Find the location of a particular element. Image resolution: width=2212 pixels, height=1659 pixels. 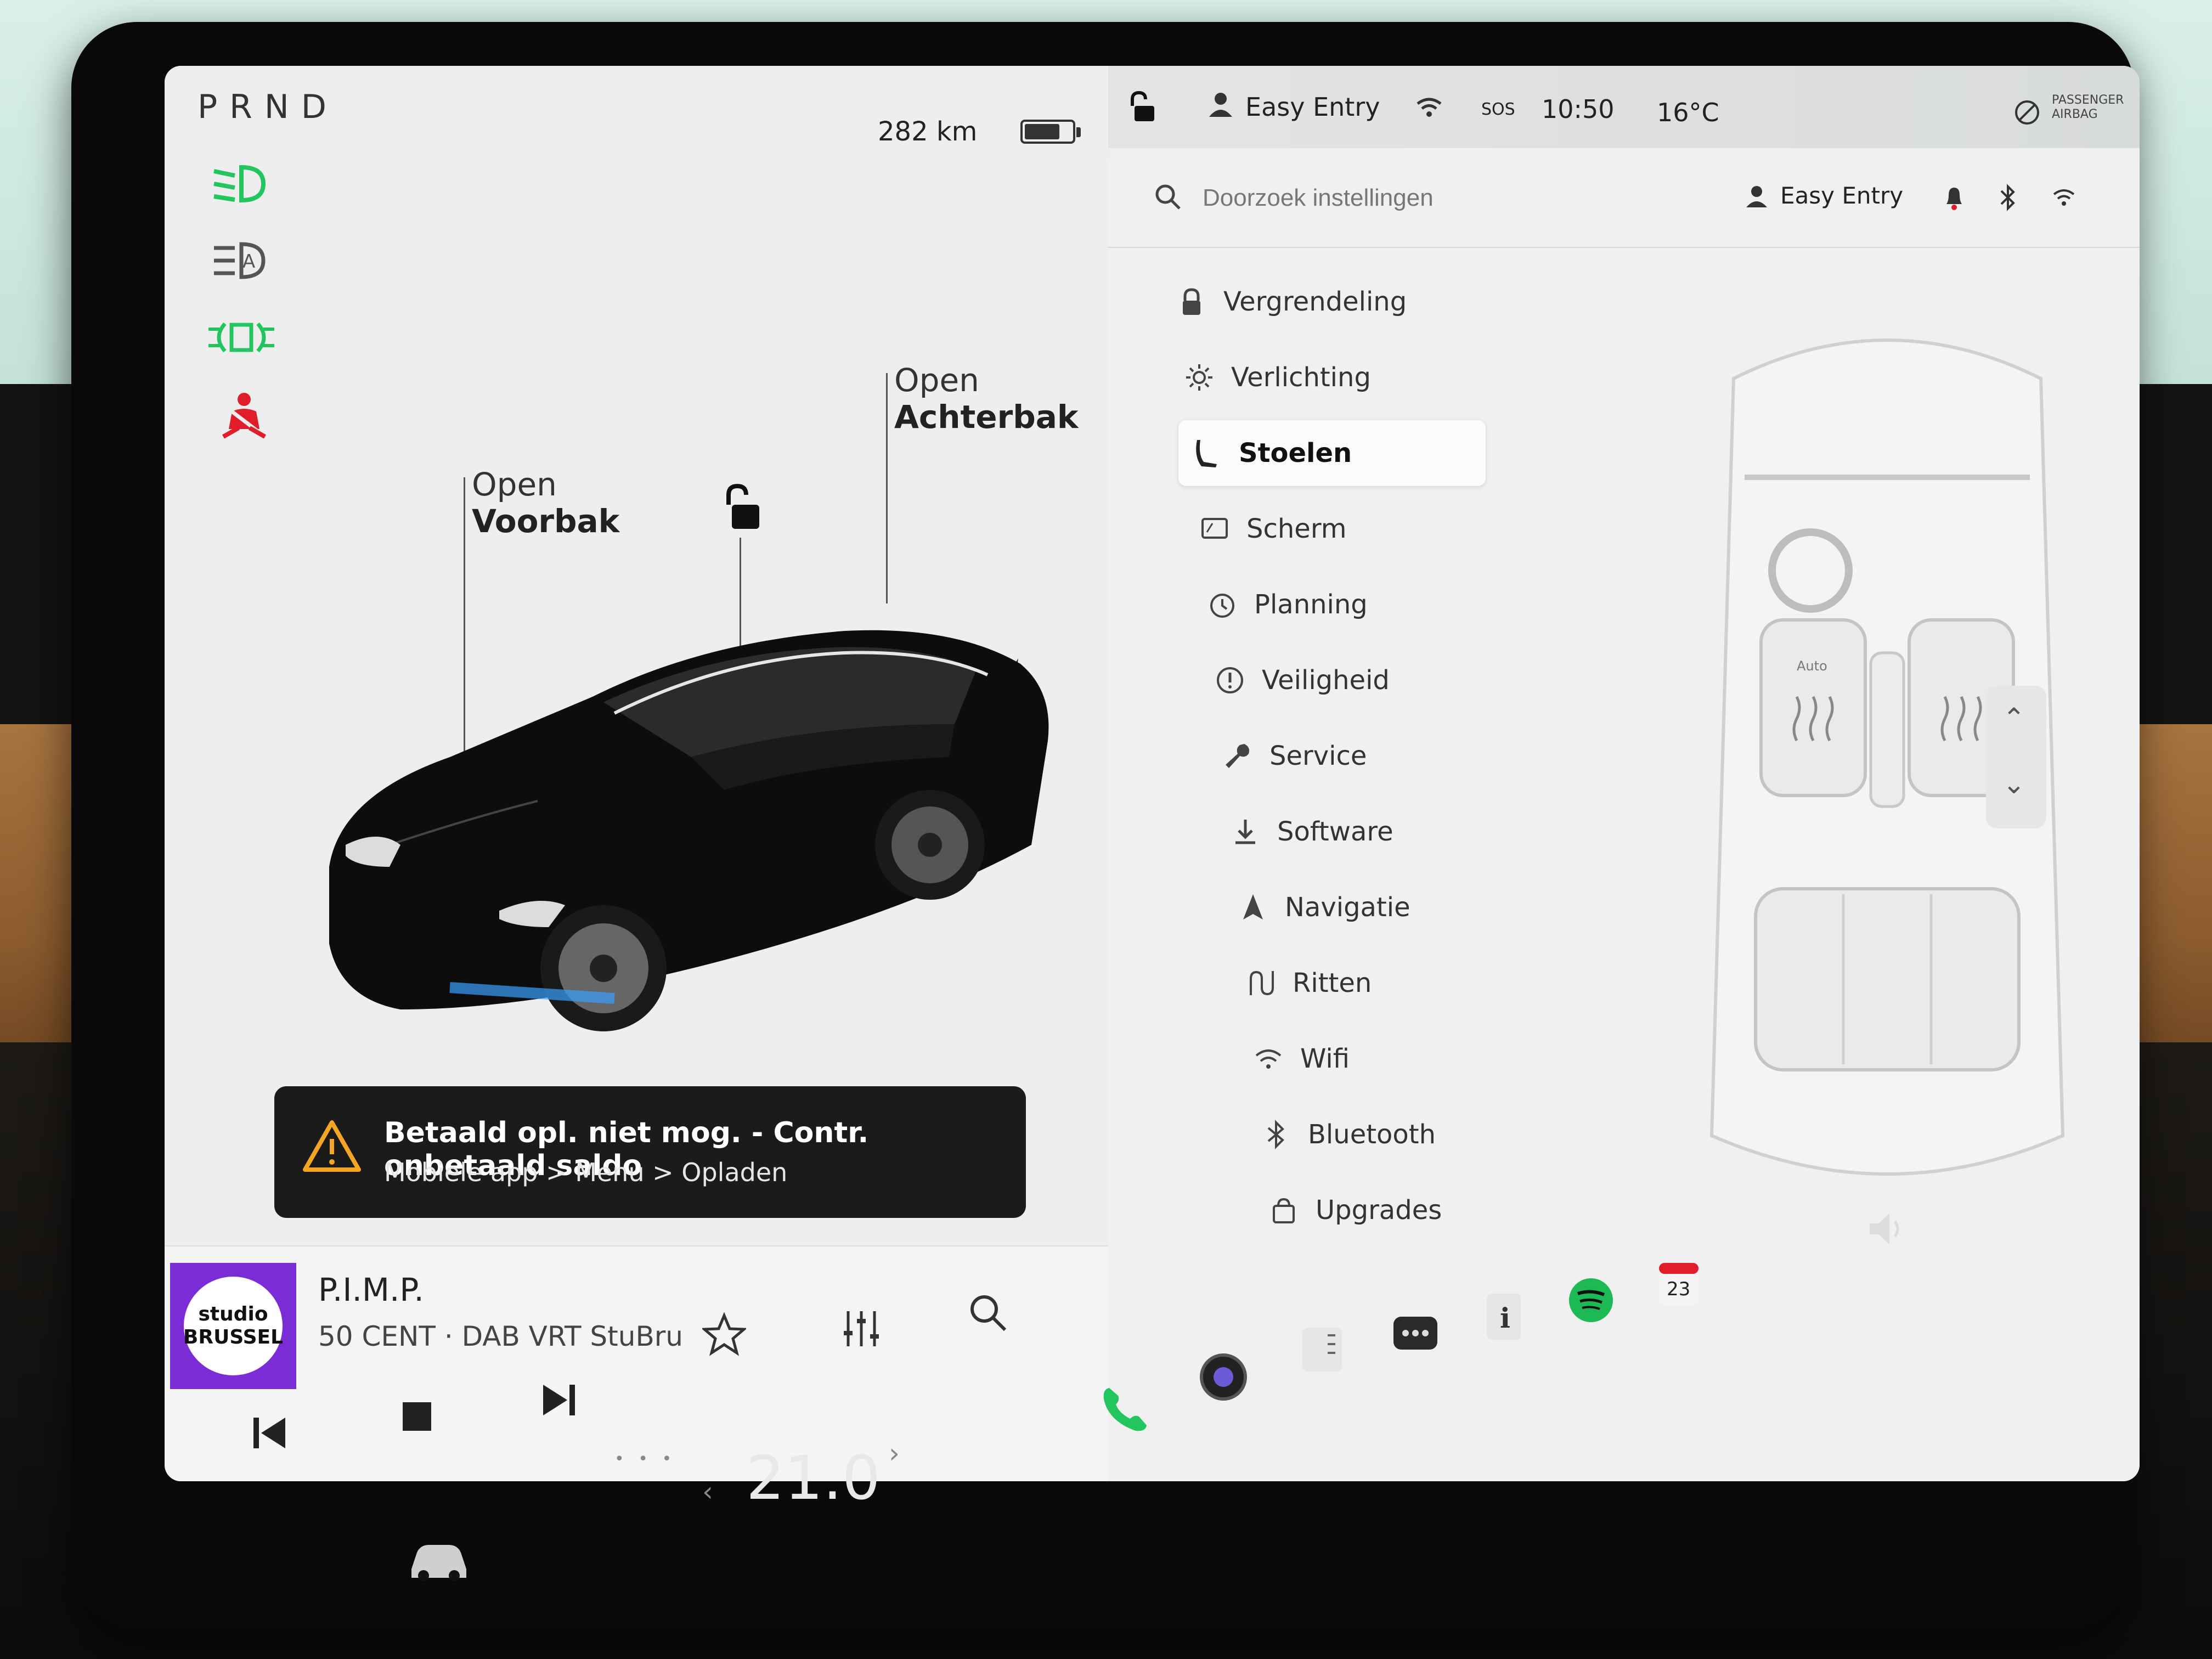

manual-info-icon: i is located at coordinates (1503, 1317).